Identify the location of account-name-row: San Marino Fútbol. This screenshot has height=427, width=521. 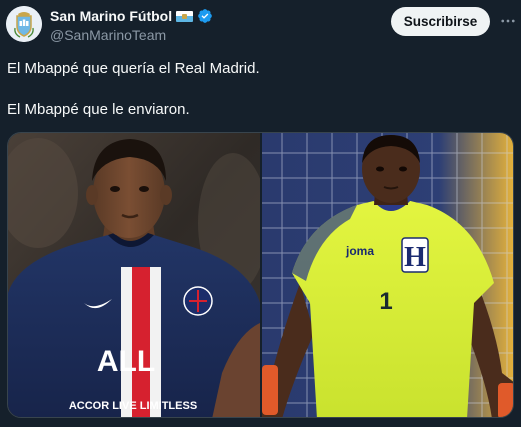
(131, 16).